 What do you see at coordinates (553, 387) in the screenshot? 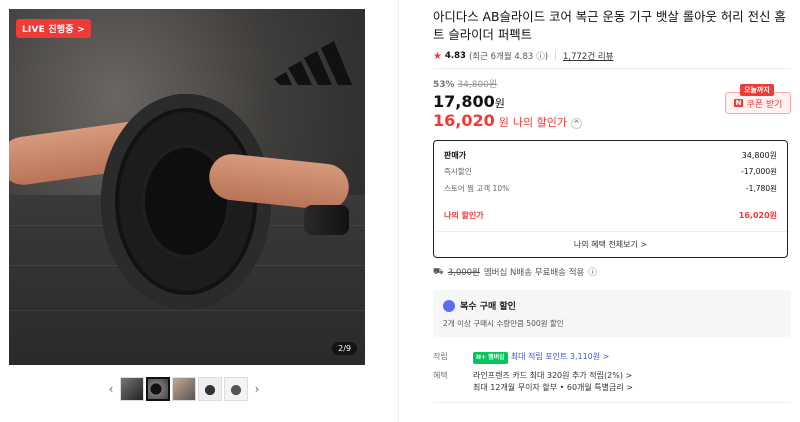
I see `installment-benefit-link: 최대 12개월 무이자 할부 • 60개월 특별금리 >` at bounding box center [553, 387].